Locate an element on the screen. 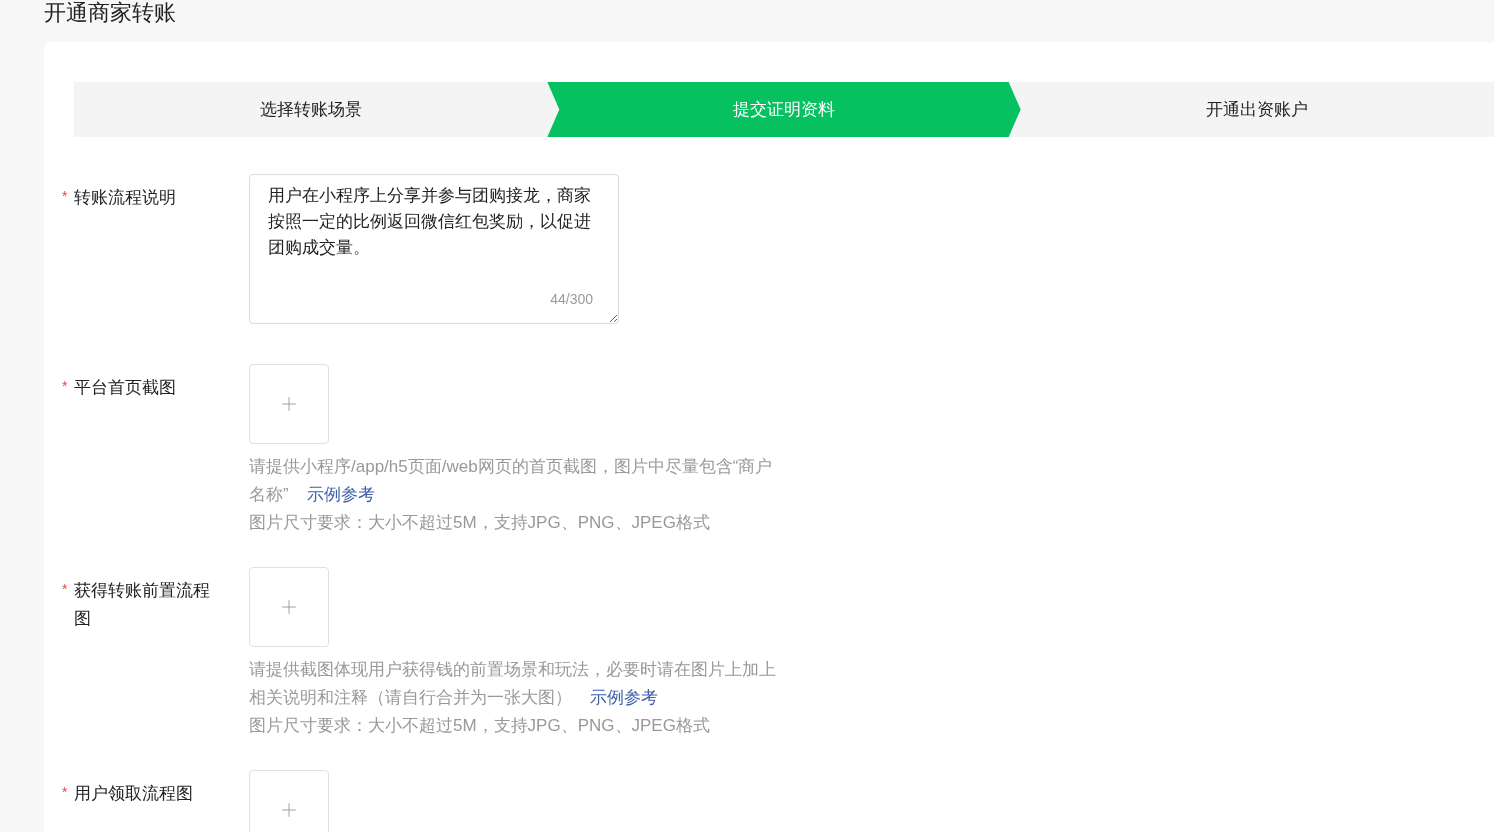 Image resolution: width=1494 pixels, height=832 pixels. hint-text: 请提供截图体现用户获得钱的前置场景和玩法，必要时请在图片上加上相关说明和注释（请自行合并为一张大图） 示例参考 is located at coordinates (513, 684).